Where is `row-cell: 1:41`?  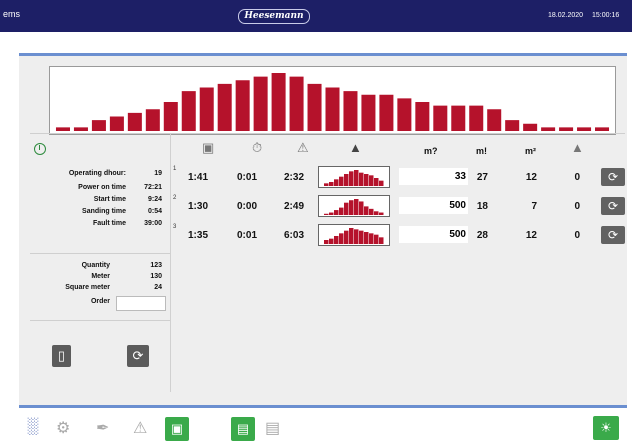 row-cell: 1:41 is located at coordinates (198, 177).